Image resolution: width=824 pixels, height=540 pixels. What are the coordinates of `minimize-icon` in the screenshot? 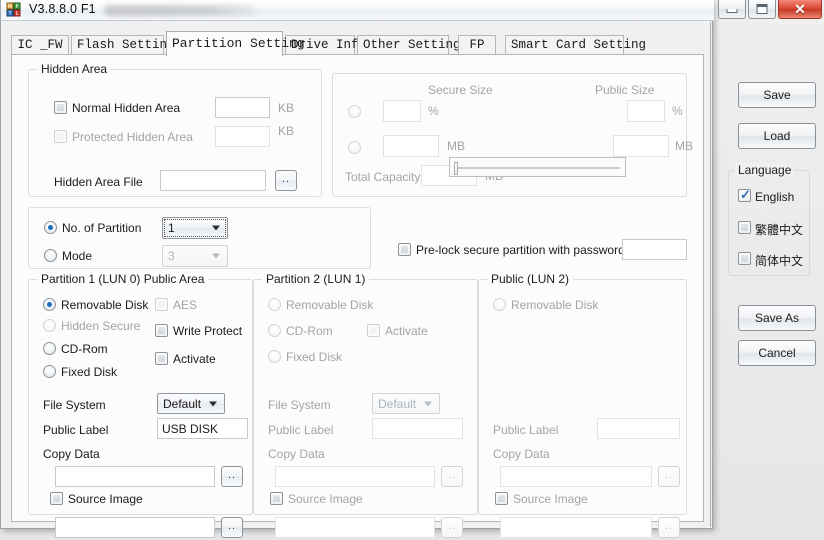 It's located at (732, 11).